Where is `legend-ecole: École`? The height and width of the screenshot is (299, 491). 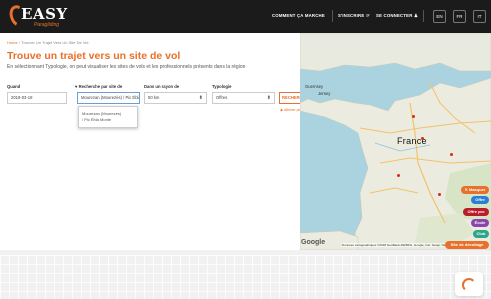 legend-ecole: École is located at coordinates (480, 223).